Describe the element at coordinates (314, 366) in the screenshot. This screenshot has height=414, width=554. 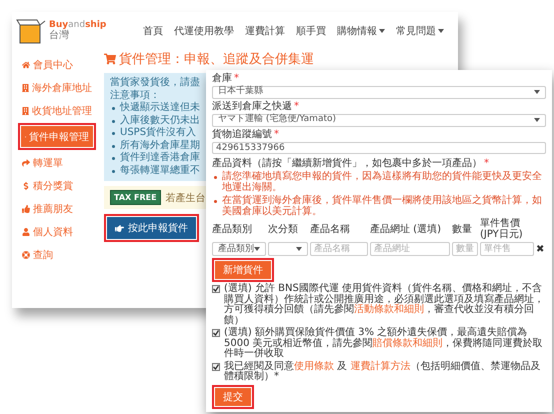
I see `terms-link: 使用條款` at that location.